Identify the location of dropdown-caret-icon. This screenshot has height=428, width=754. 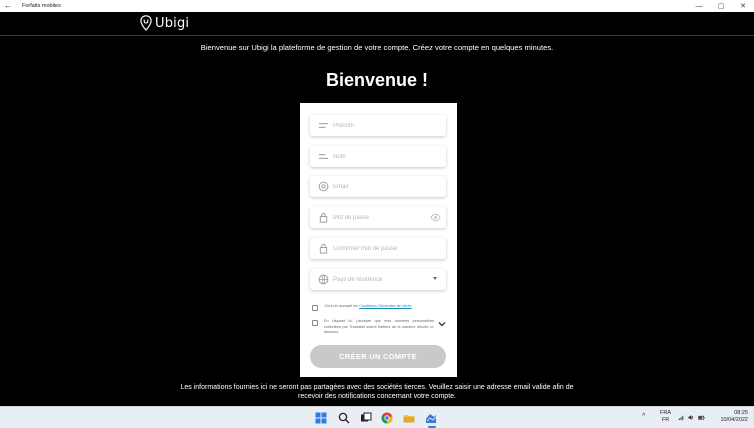
(435, 278).